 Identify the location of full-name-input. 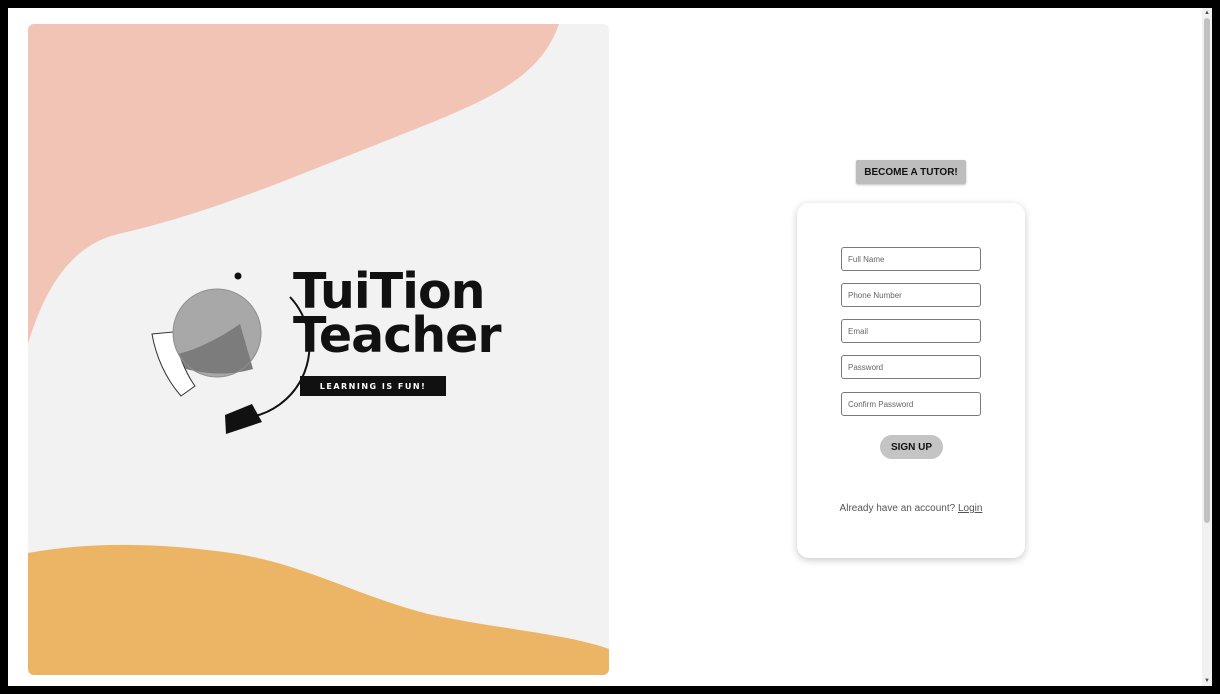
(911, 259).